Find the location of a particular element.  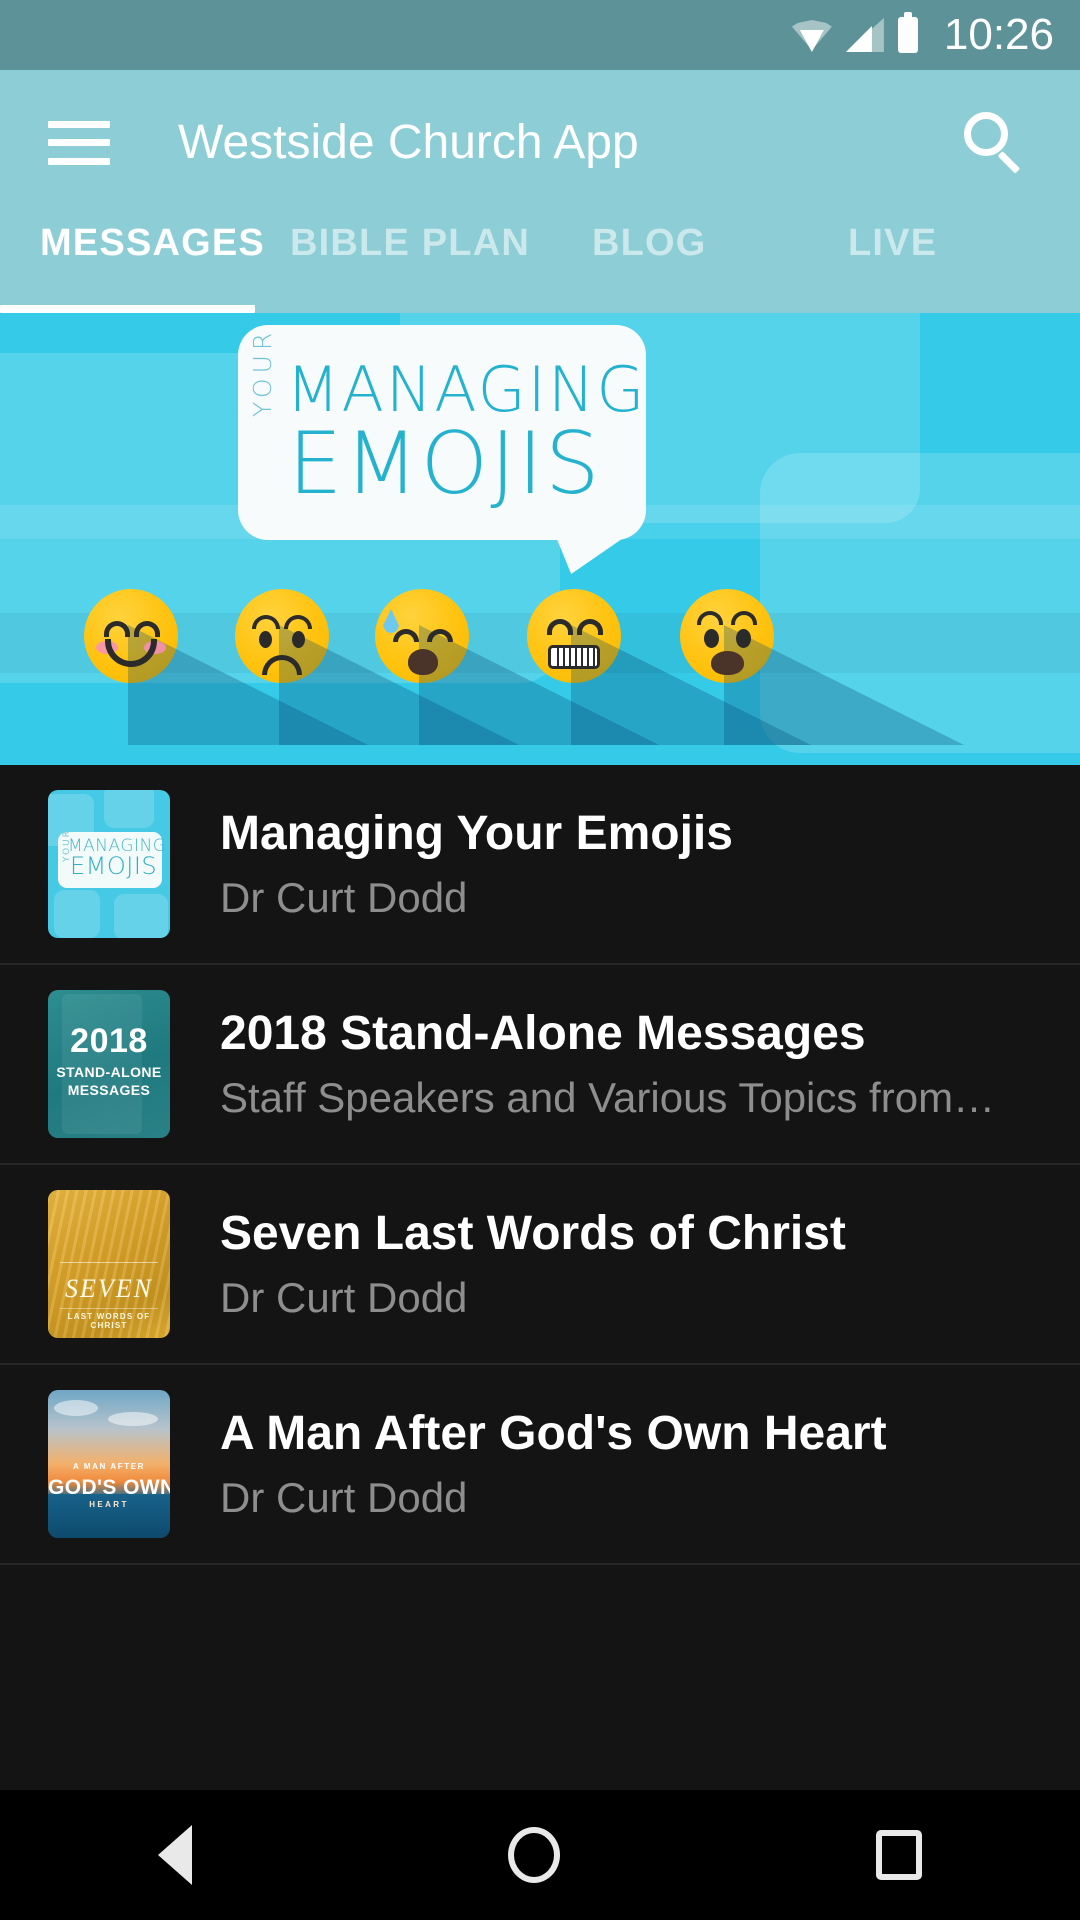

hero-emoji-row is located at coordinates (540, 658).